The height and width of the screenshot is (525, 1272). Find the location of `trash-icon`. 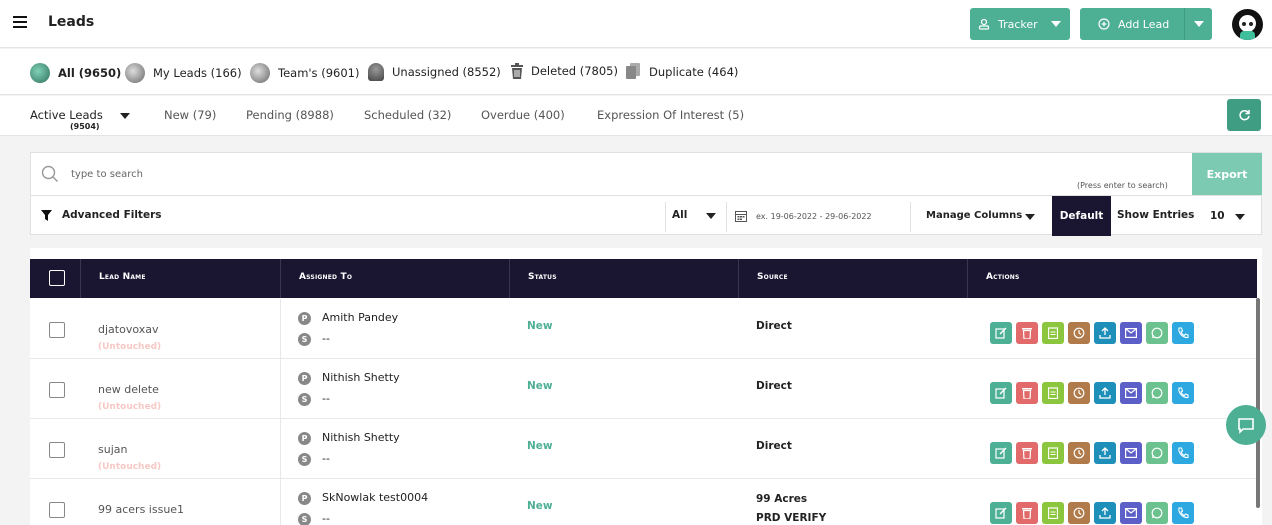

trash-icon is located at coordinates (517, 71).